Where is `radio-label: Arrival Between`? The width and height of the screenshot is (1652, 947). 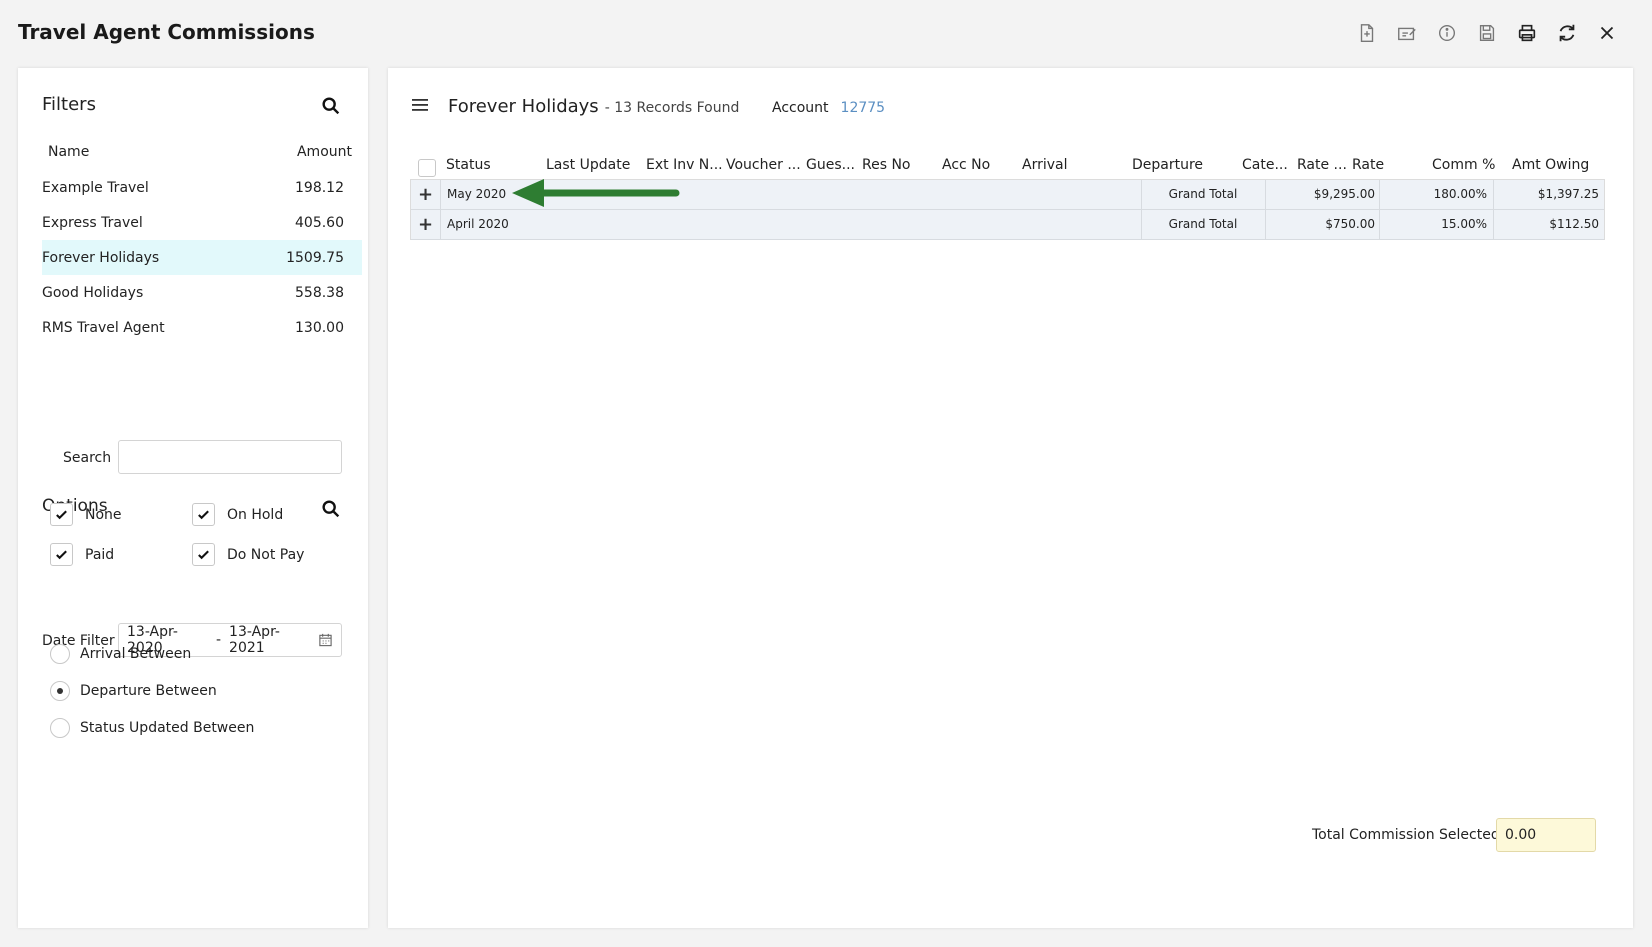 radio-label: Arrival Between is located at coordinates (136, 654).